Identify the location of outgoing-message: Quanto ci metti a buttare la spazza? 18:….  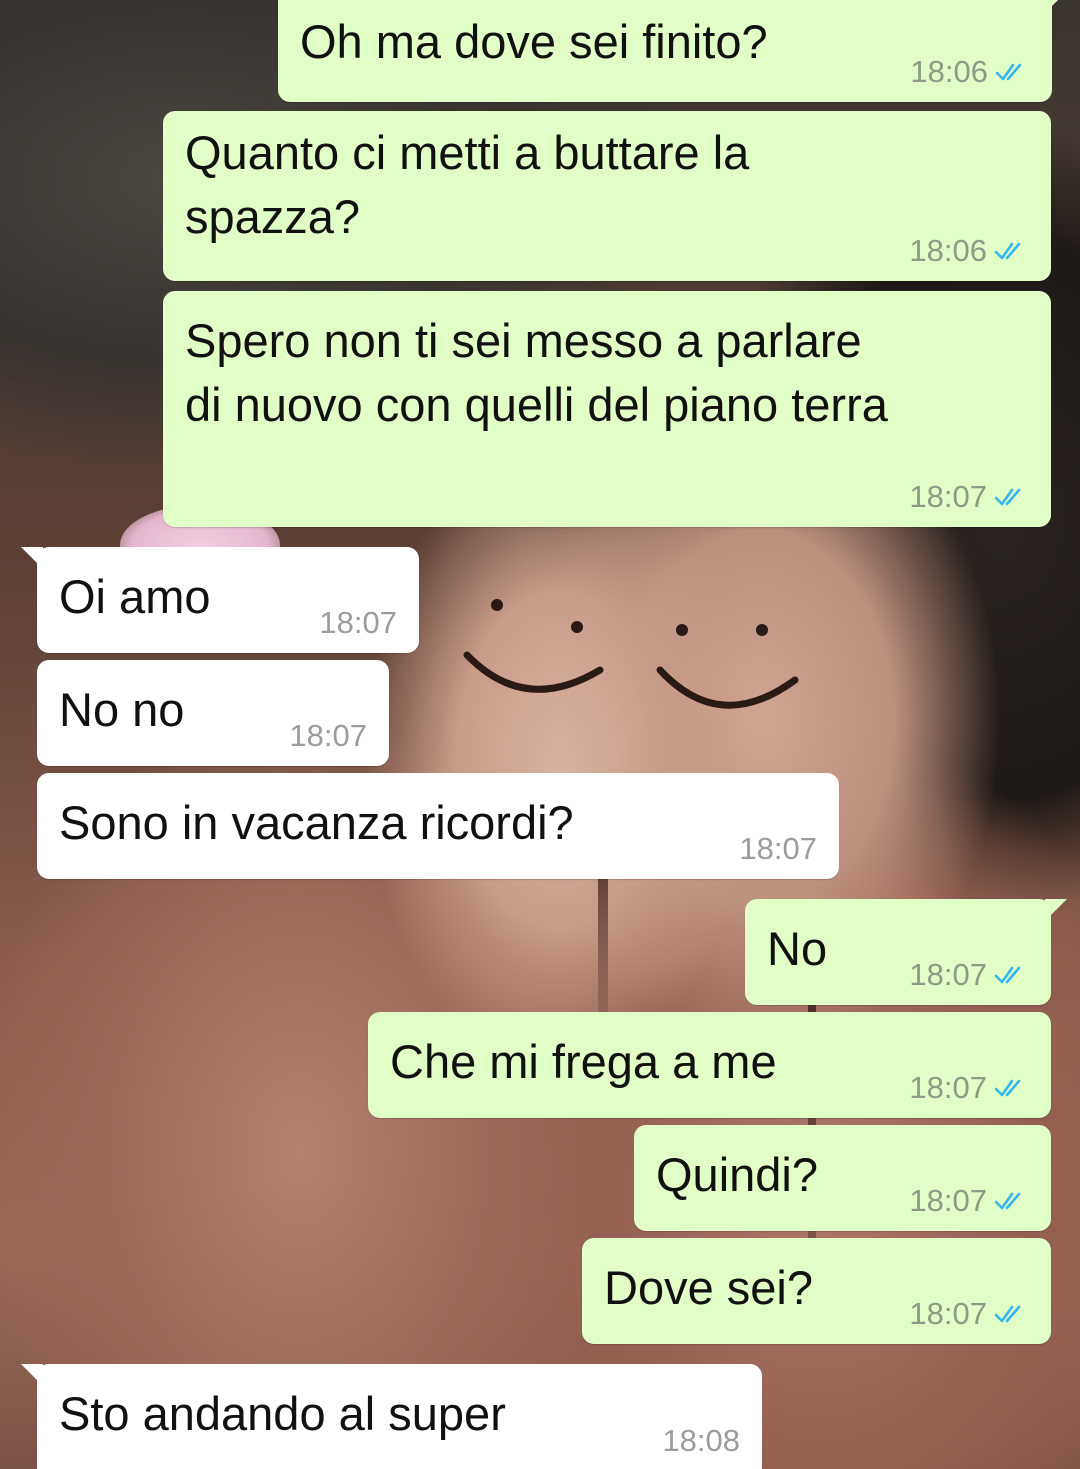
(607, 196).